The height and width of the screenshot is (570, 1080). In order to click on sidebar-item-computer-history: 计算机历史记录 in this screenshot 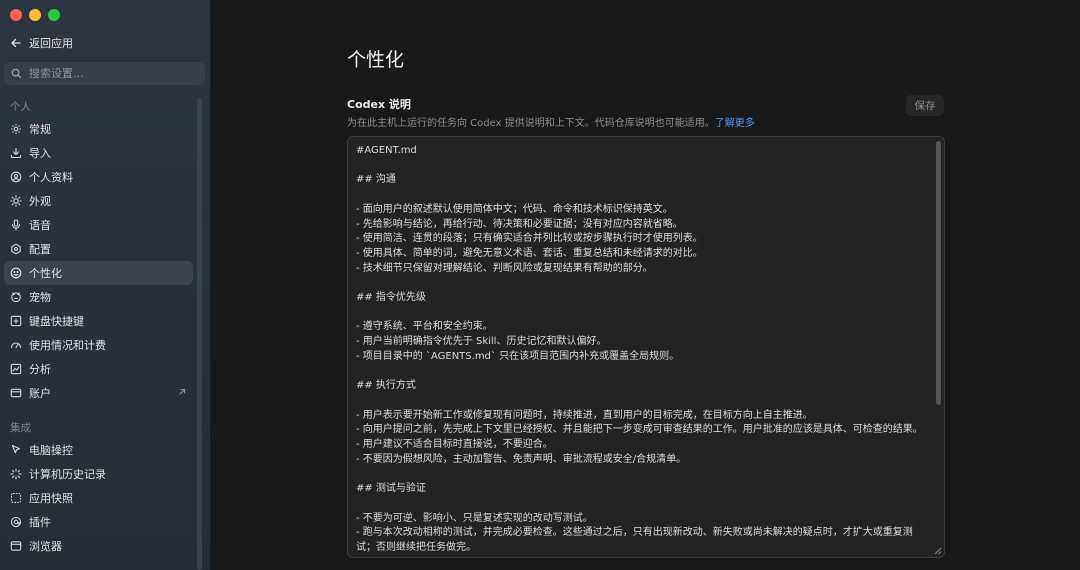, I will do `click(98, 474)`.